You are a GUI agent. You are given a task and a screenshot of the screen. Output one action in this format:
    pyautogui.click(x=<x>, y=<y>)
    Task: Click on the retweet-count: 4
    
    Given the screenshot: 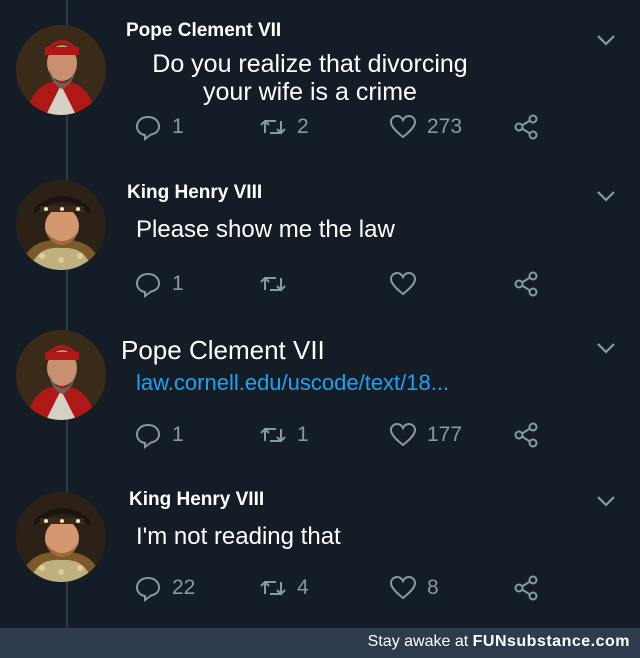 What is the action you would take?
    pyautogui.click(x=303, y=587)
    